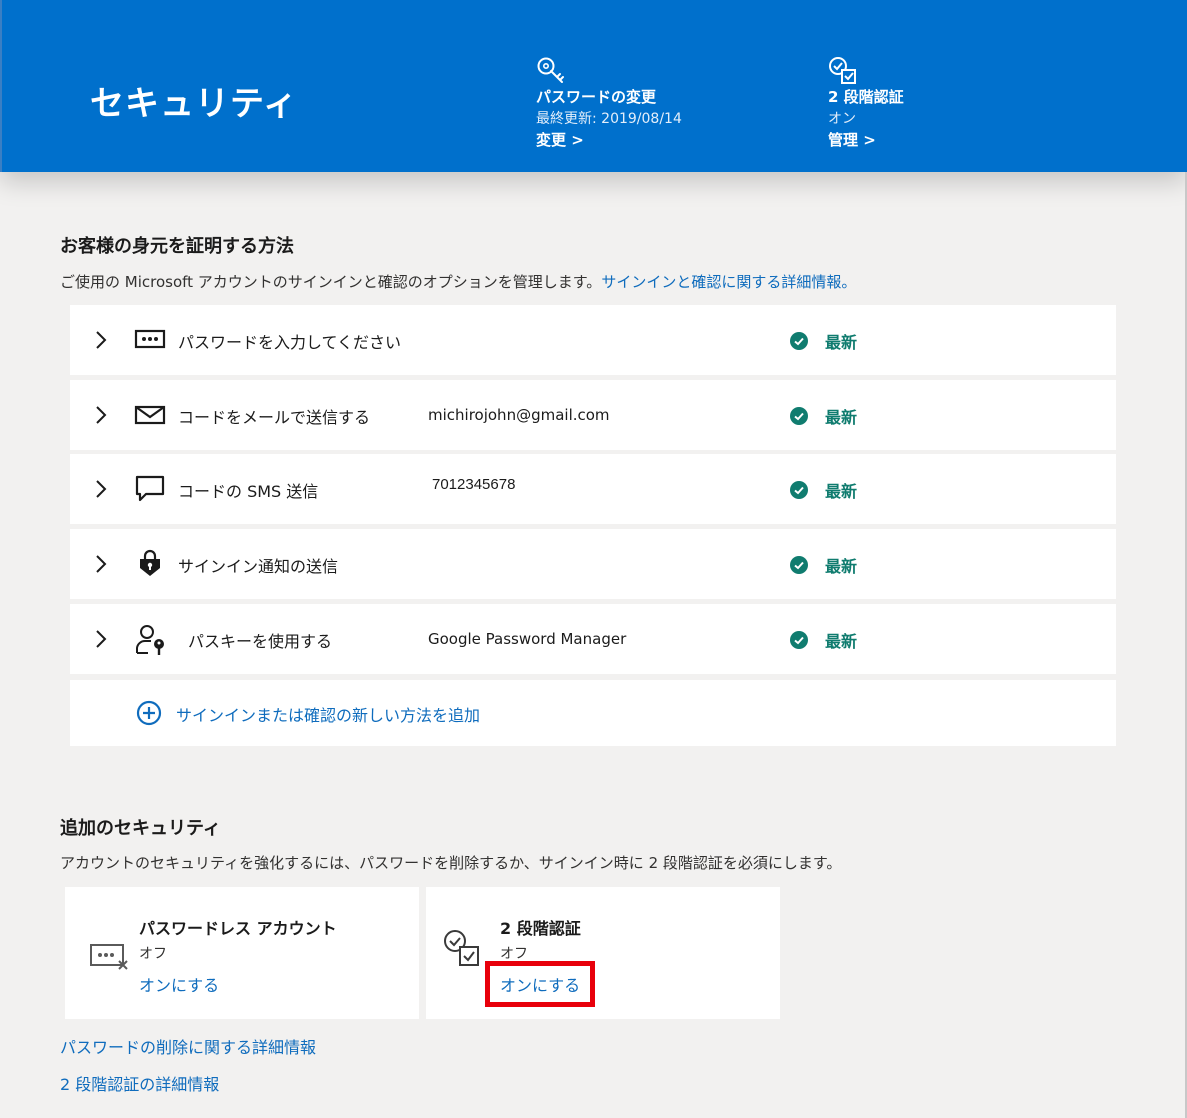 This screenshot has height=1118, width=1187. I want to click on lock-shield-icon, so click(151, 564).